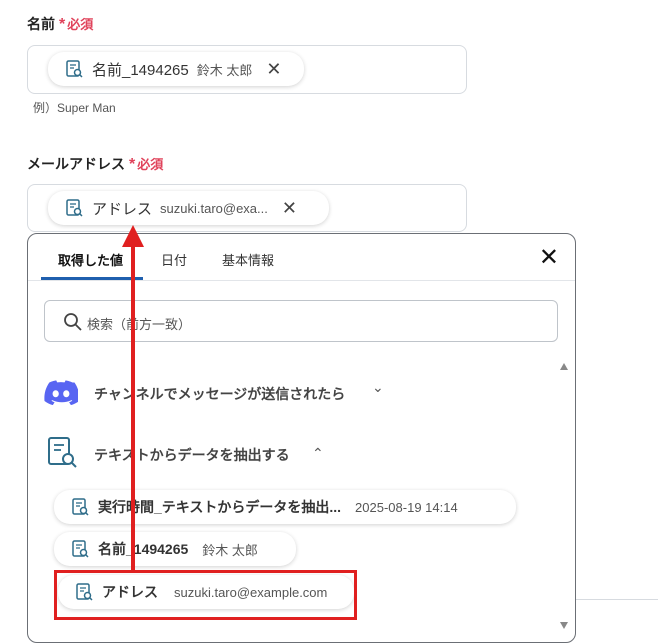  I want to click on email-label: メールアドレス, so click(76, 164).